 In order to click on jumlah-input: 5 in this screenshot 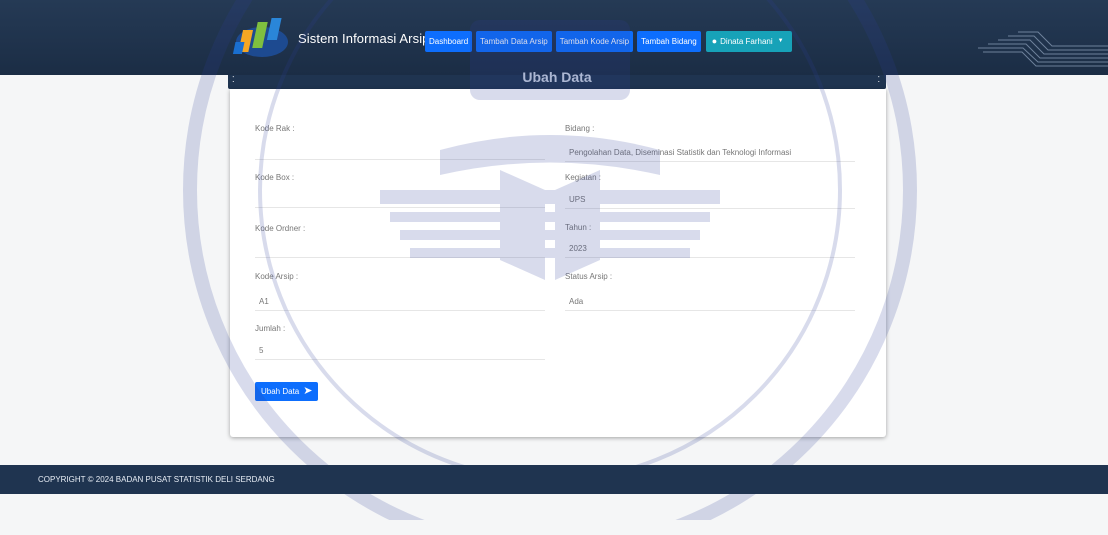, I will do `click(400, 350)`.